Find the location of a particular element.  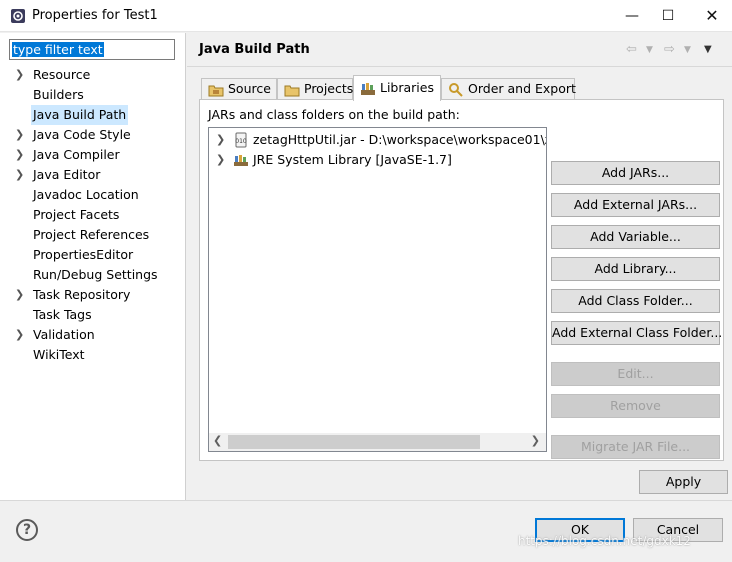

tree-item: ❯ Java Code Style is located at coordinates (93, 135).